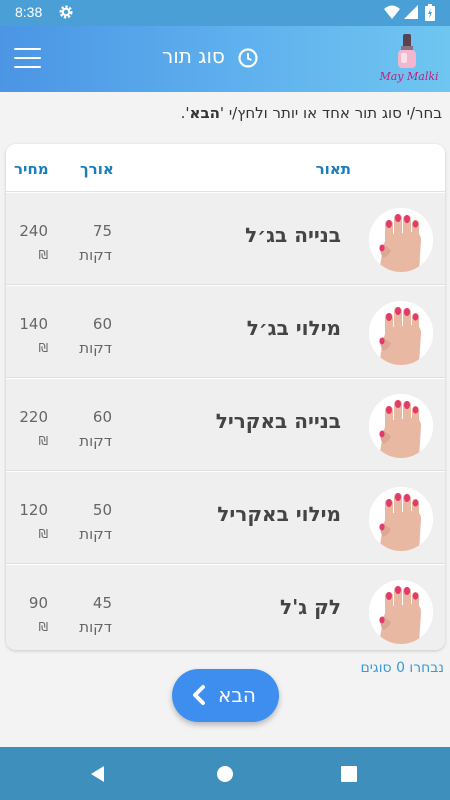 The image size is (450, 800). What do you see at coordinates (33, 231) in the screenshot?
I see `price-value: 240` at bounding box center [33, 231].